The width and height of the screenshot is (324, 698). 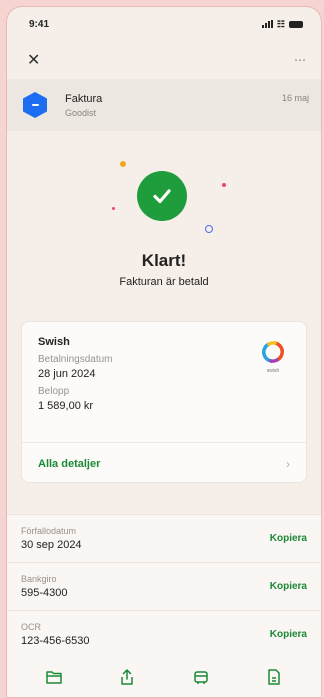 What do you see at coordinates (66, 406) in the screenshot?
I see `amount-value: 1 589,00 kr` at bounding box center [66, 406].